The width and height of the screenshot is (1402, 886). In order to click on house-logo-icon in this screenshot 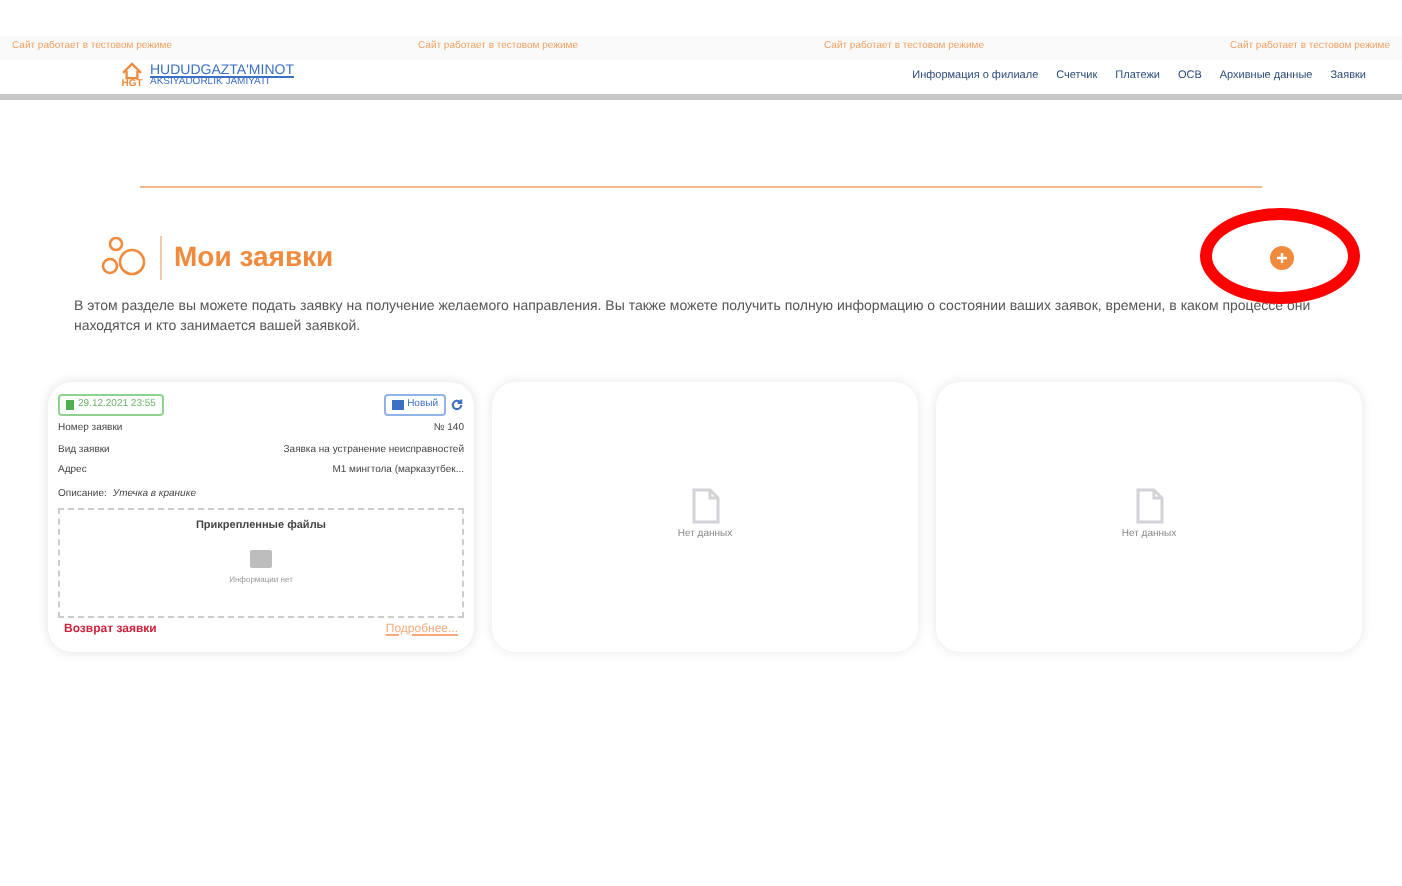, I will do `click(132, 71)`.